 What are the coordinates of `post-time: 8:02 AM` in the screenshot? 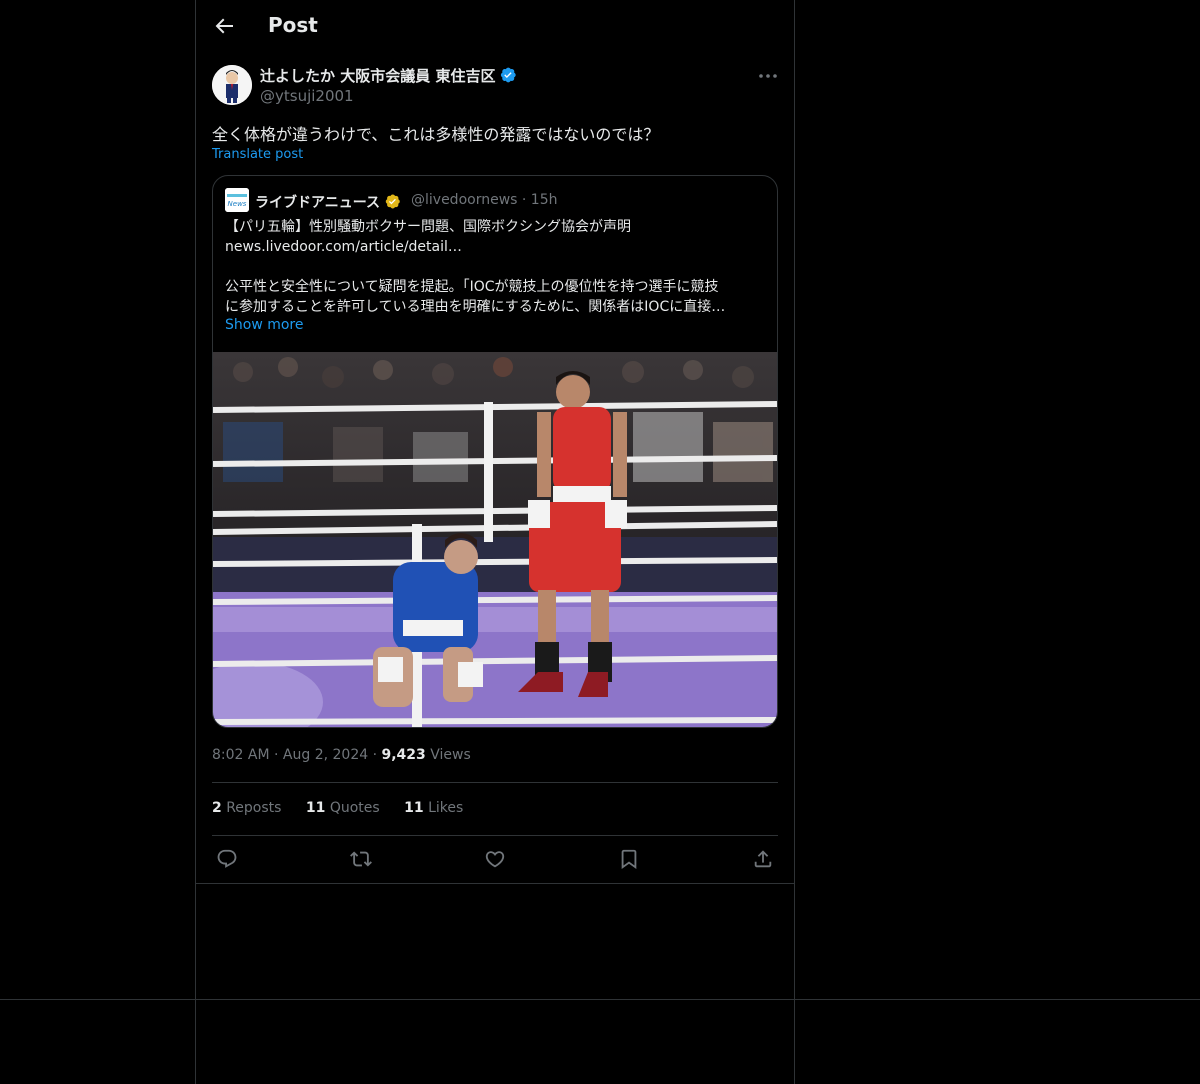 It's located at (241, 755).